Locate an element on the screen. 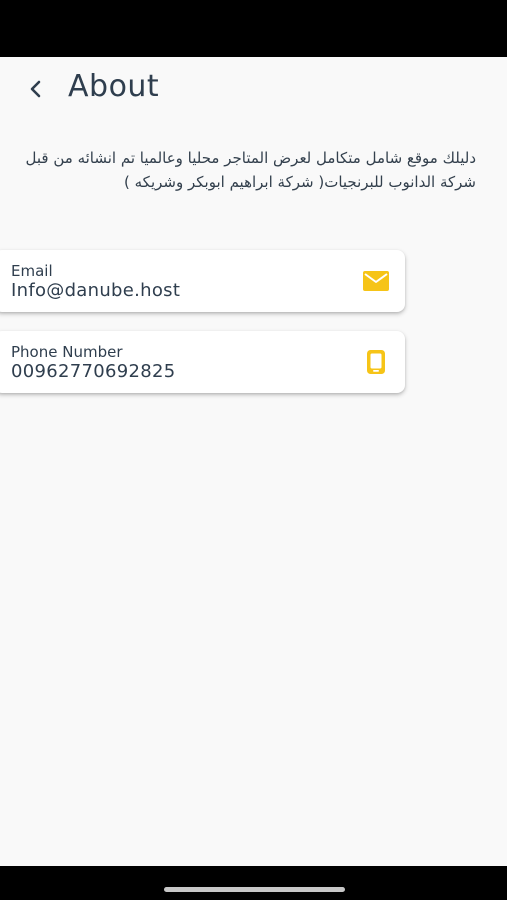 The height and width of the screenshot is (900, 507). navigation-bar is located at coordinates (253, 883).